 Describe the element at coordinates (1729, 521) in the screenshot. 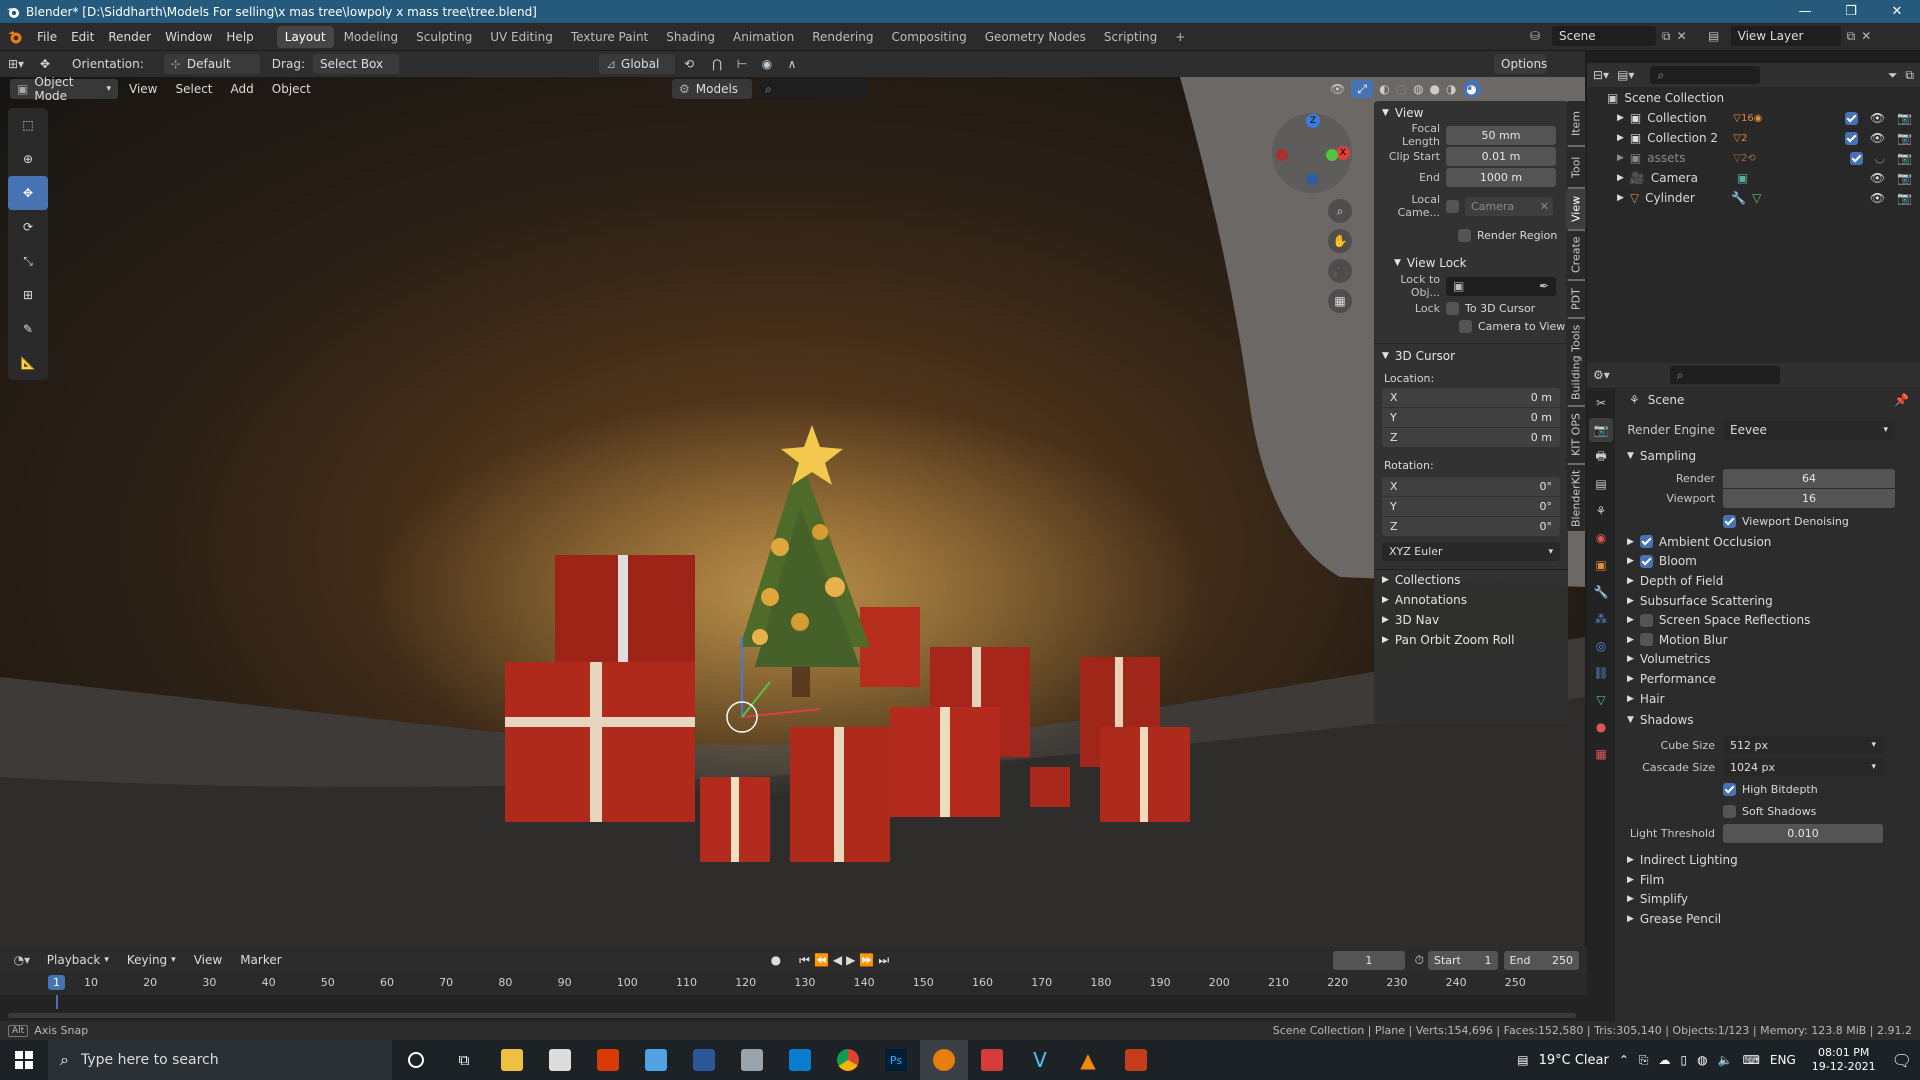

I see `viewport-denoising-checkbox` at that location.